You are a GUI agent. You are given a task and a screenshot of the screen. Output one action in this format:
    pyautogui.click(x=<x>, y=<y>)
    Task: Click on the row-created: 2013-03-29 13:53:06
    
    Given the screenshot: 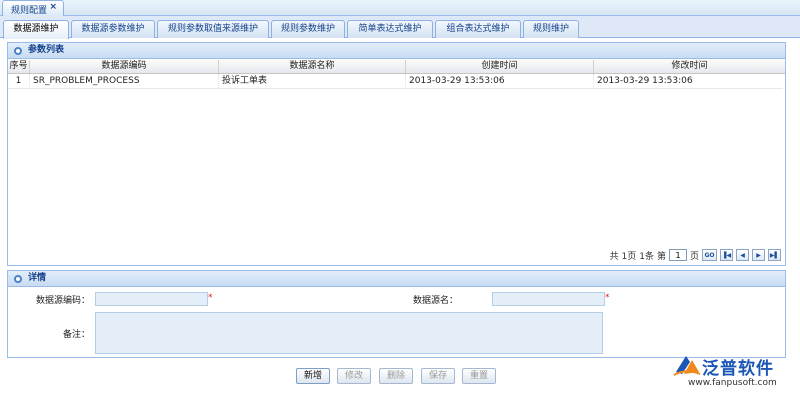 What is the action you would take?
    pyautogui.click(x=500, y=81)
    